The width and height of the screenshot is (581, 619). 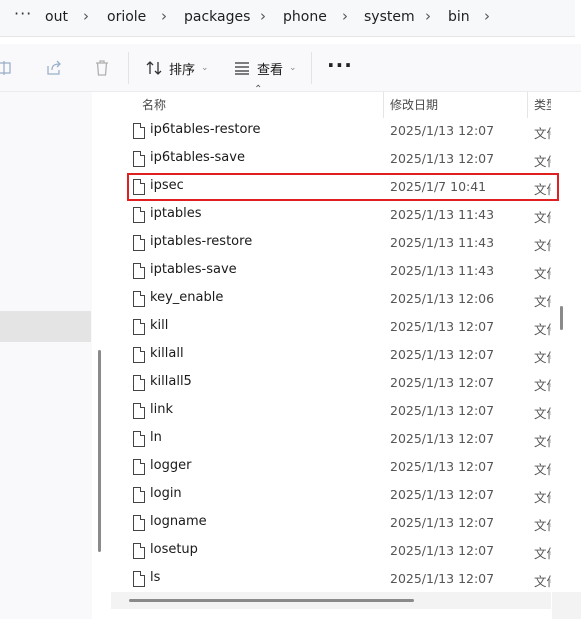 I want to click on file-name: ln, so click(x=156, y=437).